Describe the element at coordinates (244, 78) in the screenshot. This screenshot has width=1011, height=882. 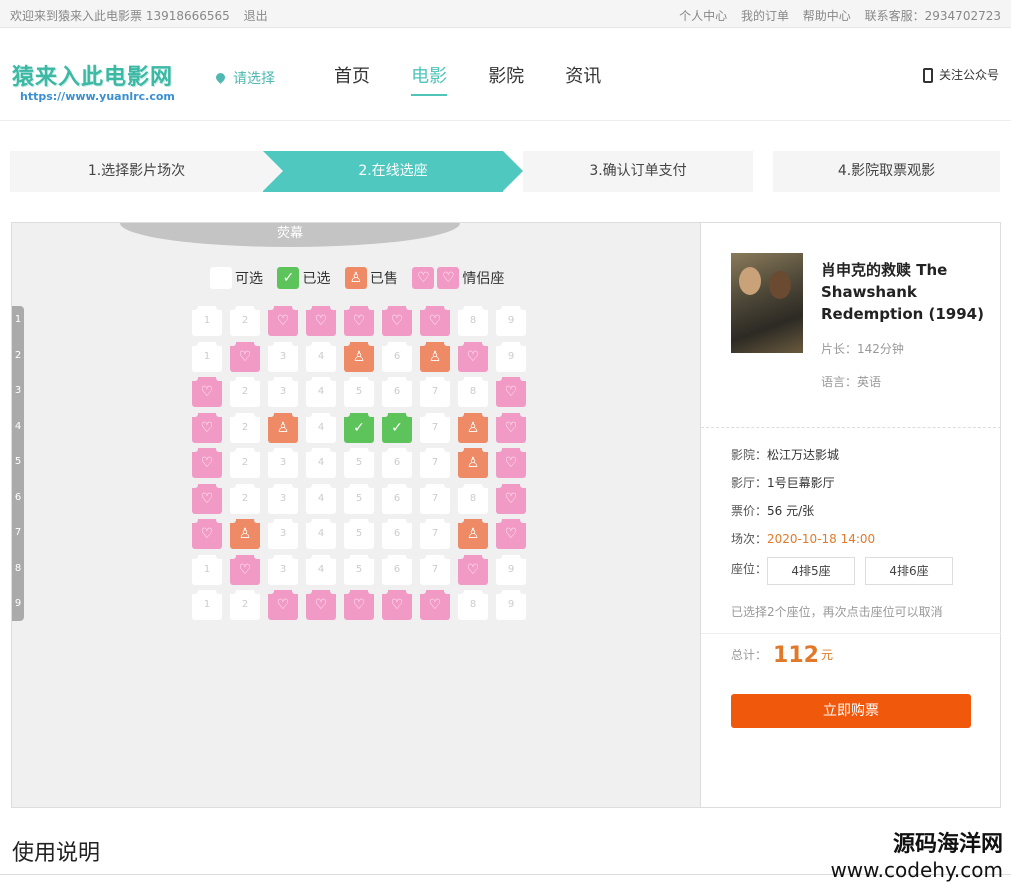
I see `location-selector: 请选择` at that location.